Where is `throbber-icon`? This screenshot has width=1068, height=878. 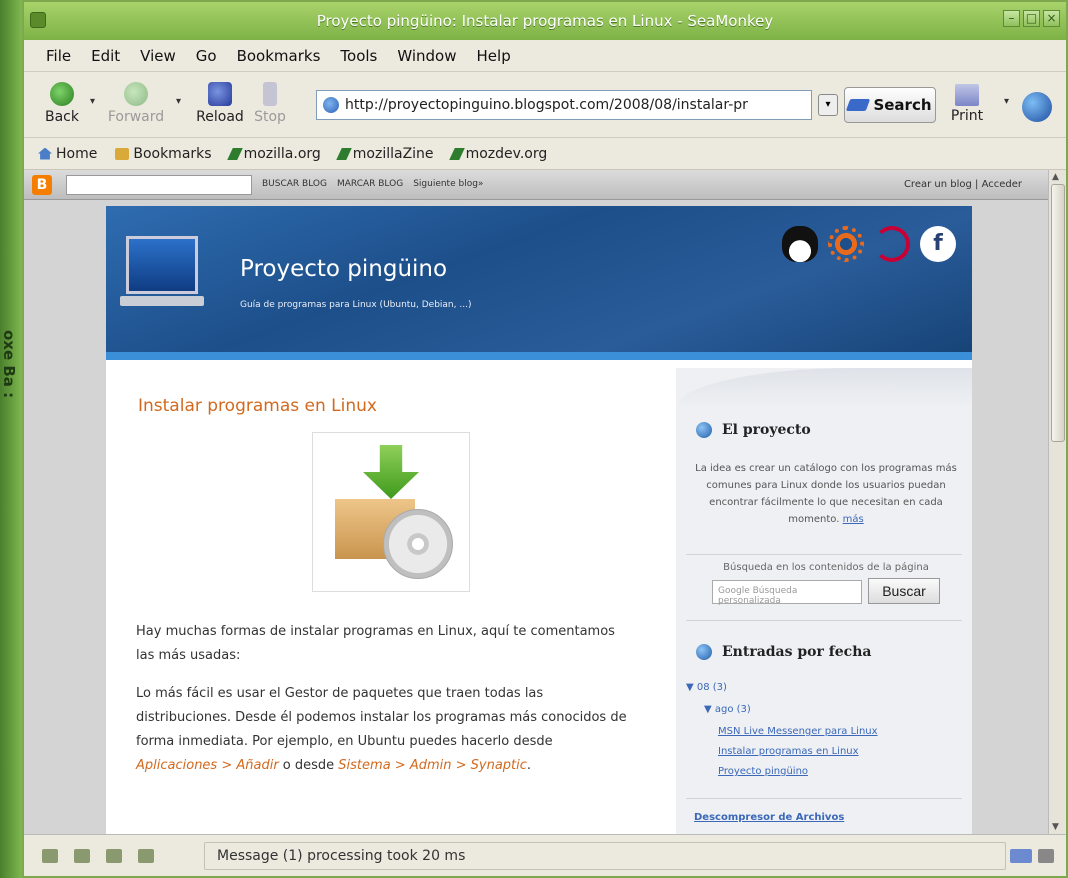
throbber-icon is located at coordinates (1037, 107).